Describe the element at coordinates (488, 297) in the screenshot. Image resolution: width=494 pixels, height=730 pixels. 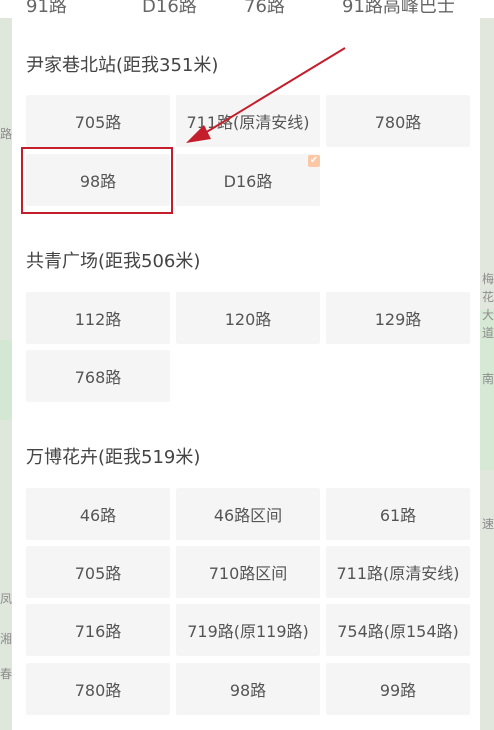
I see `map-label: 花` at that location.